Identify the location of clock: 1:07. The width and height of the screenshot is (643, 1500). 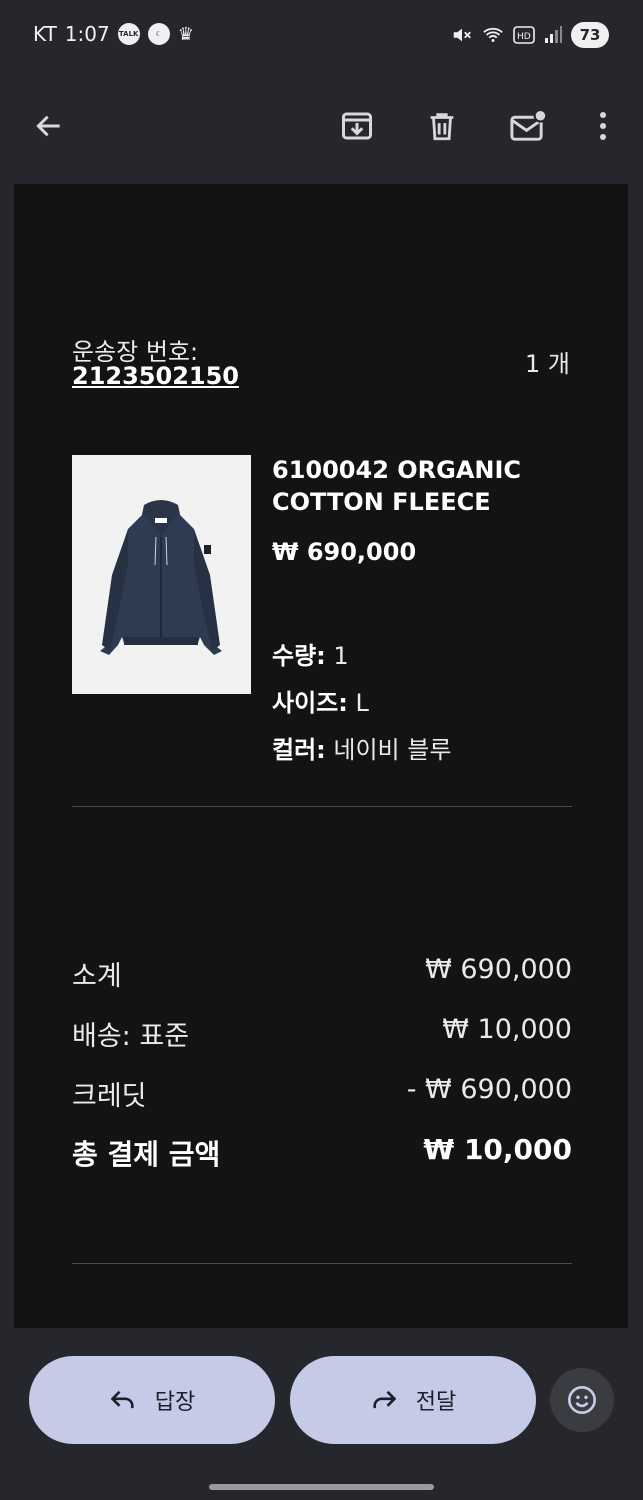
(87, 34).